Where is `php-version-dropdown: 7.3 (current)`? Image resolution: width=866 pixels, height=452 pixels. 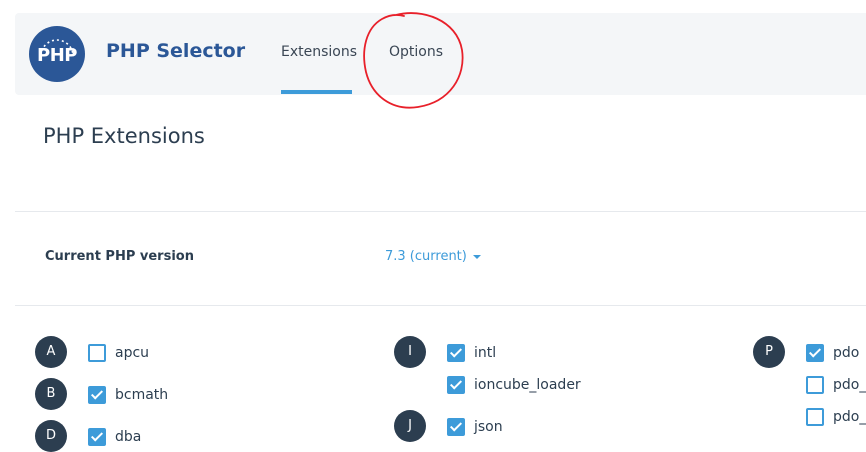 php-version-dropdown: 7.3 (current) is located at coordinates (433, 256).